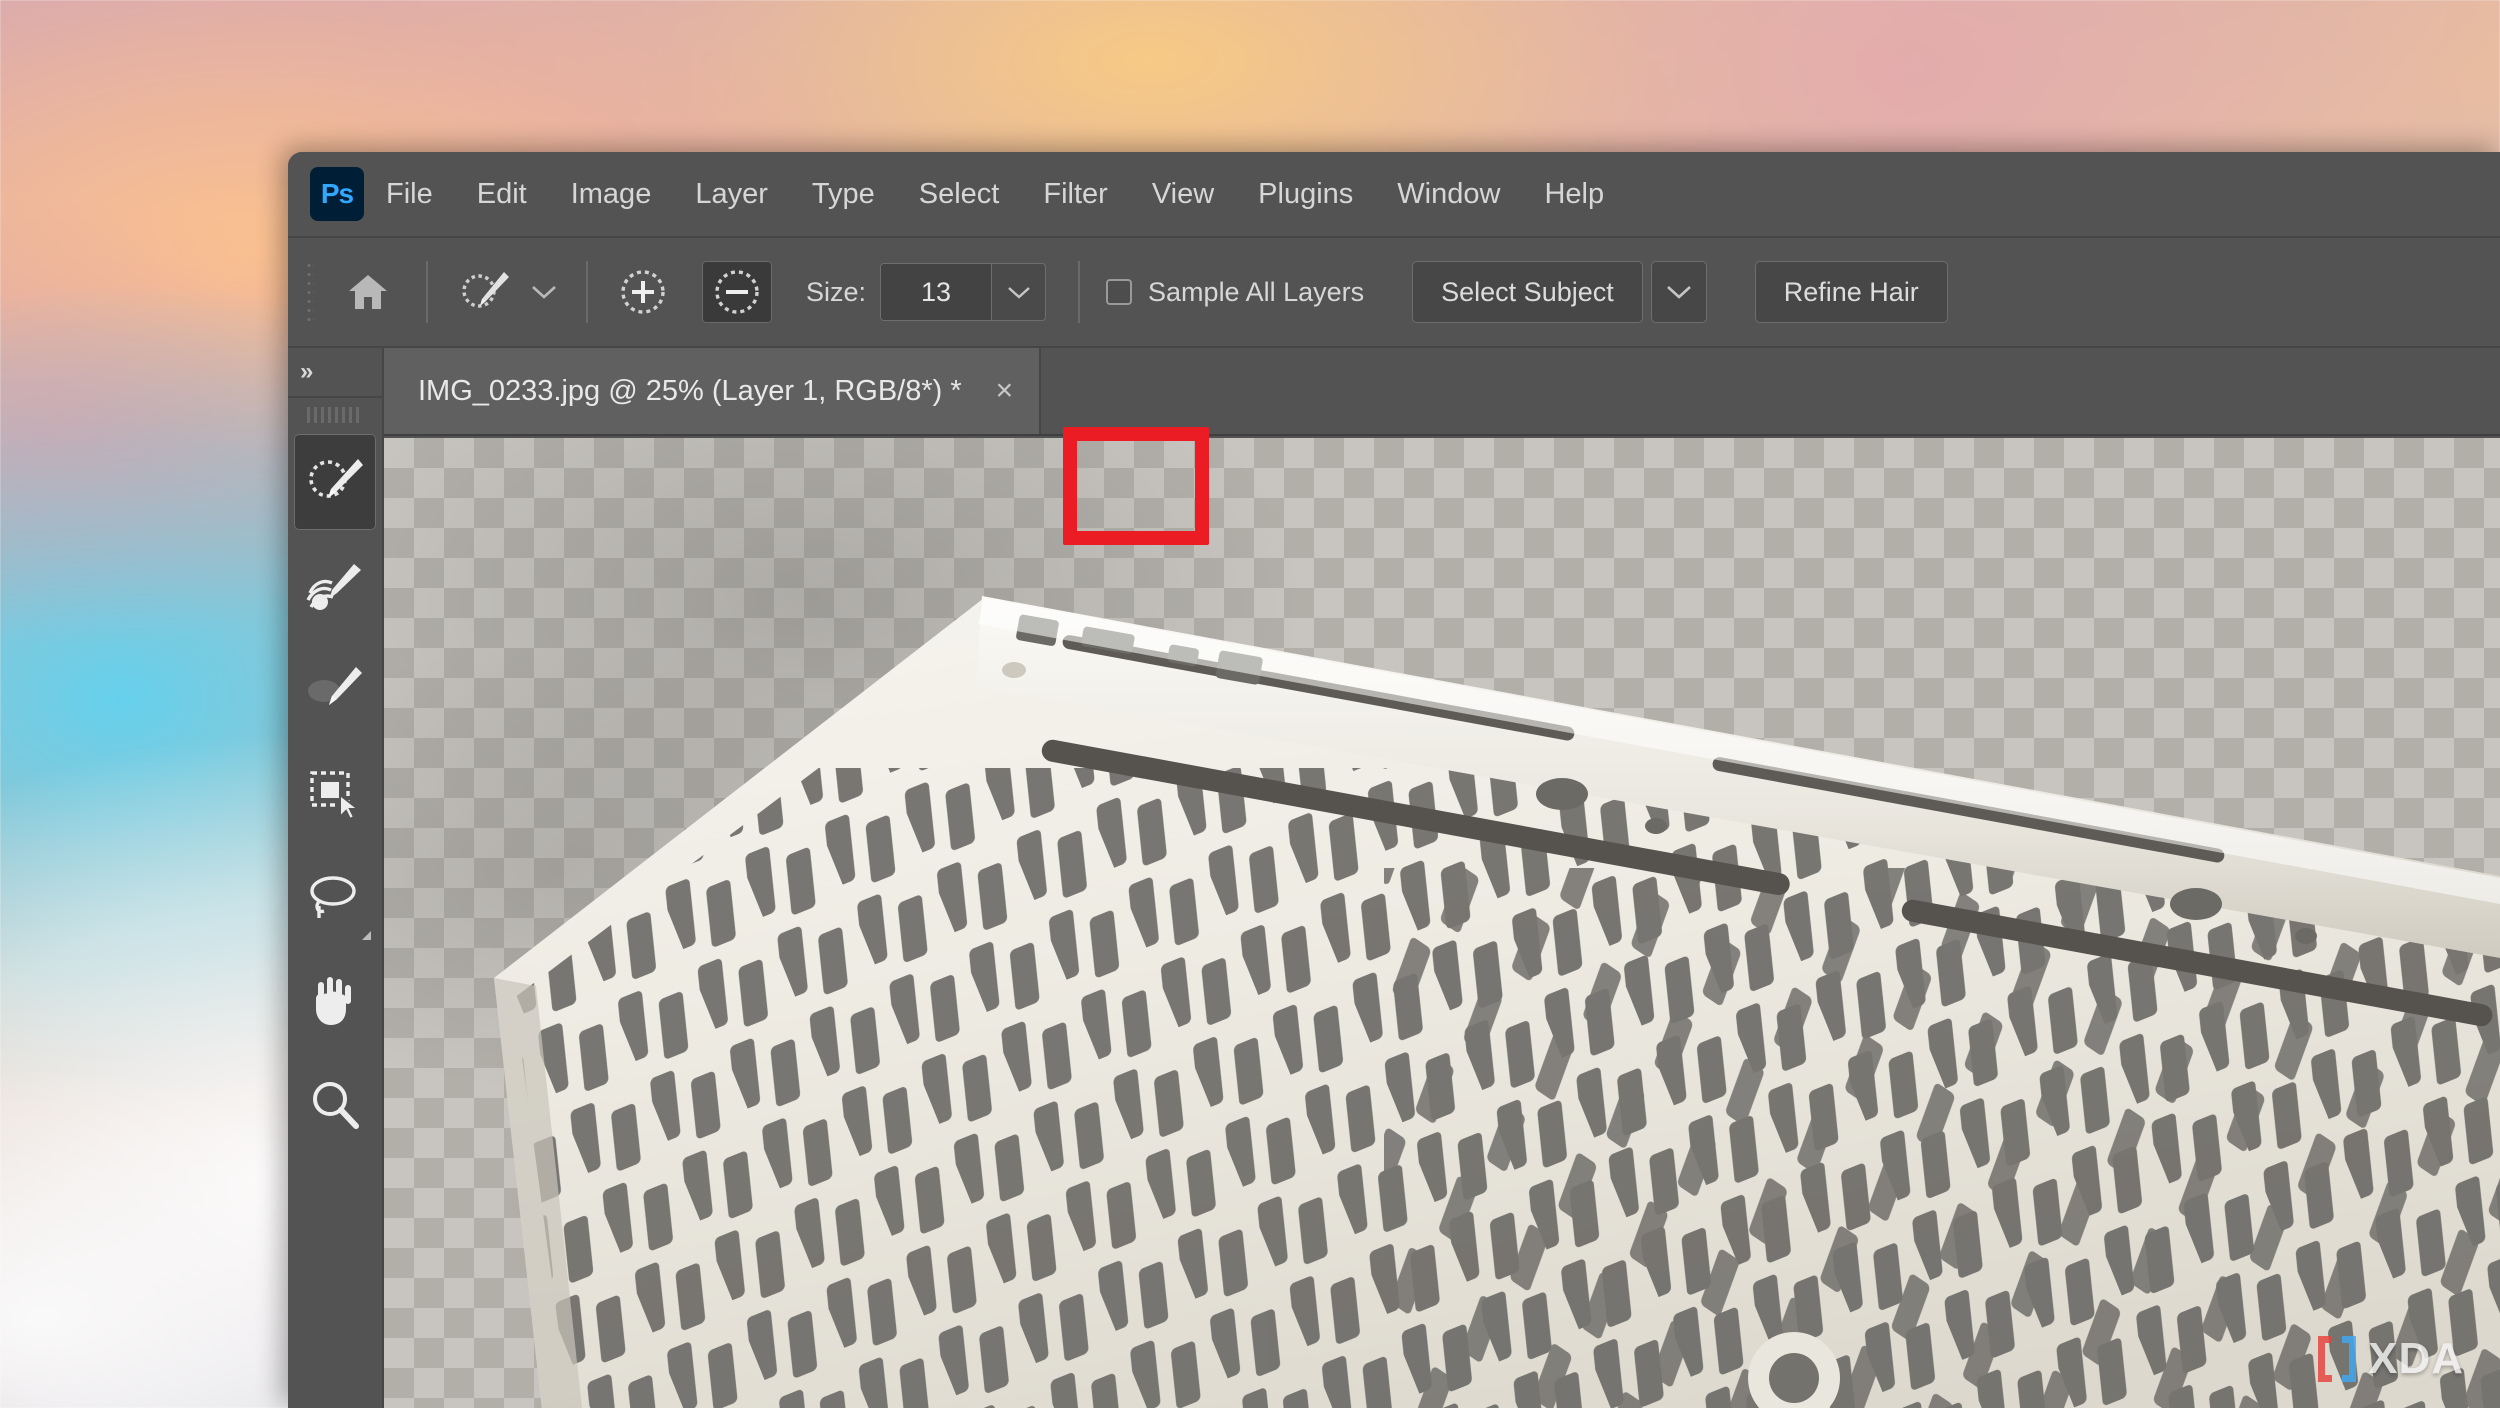  What do you see at coordinates (1527, 292) in the screenshot?
I see `select-subject-button: Select Subject` at bounding box center [1527, 292].